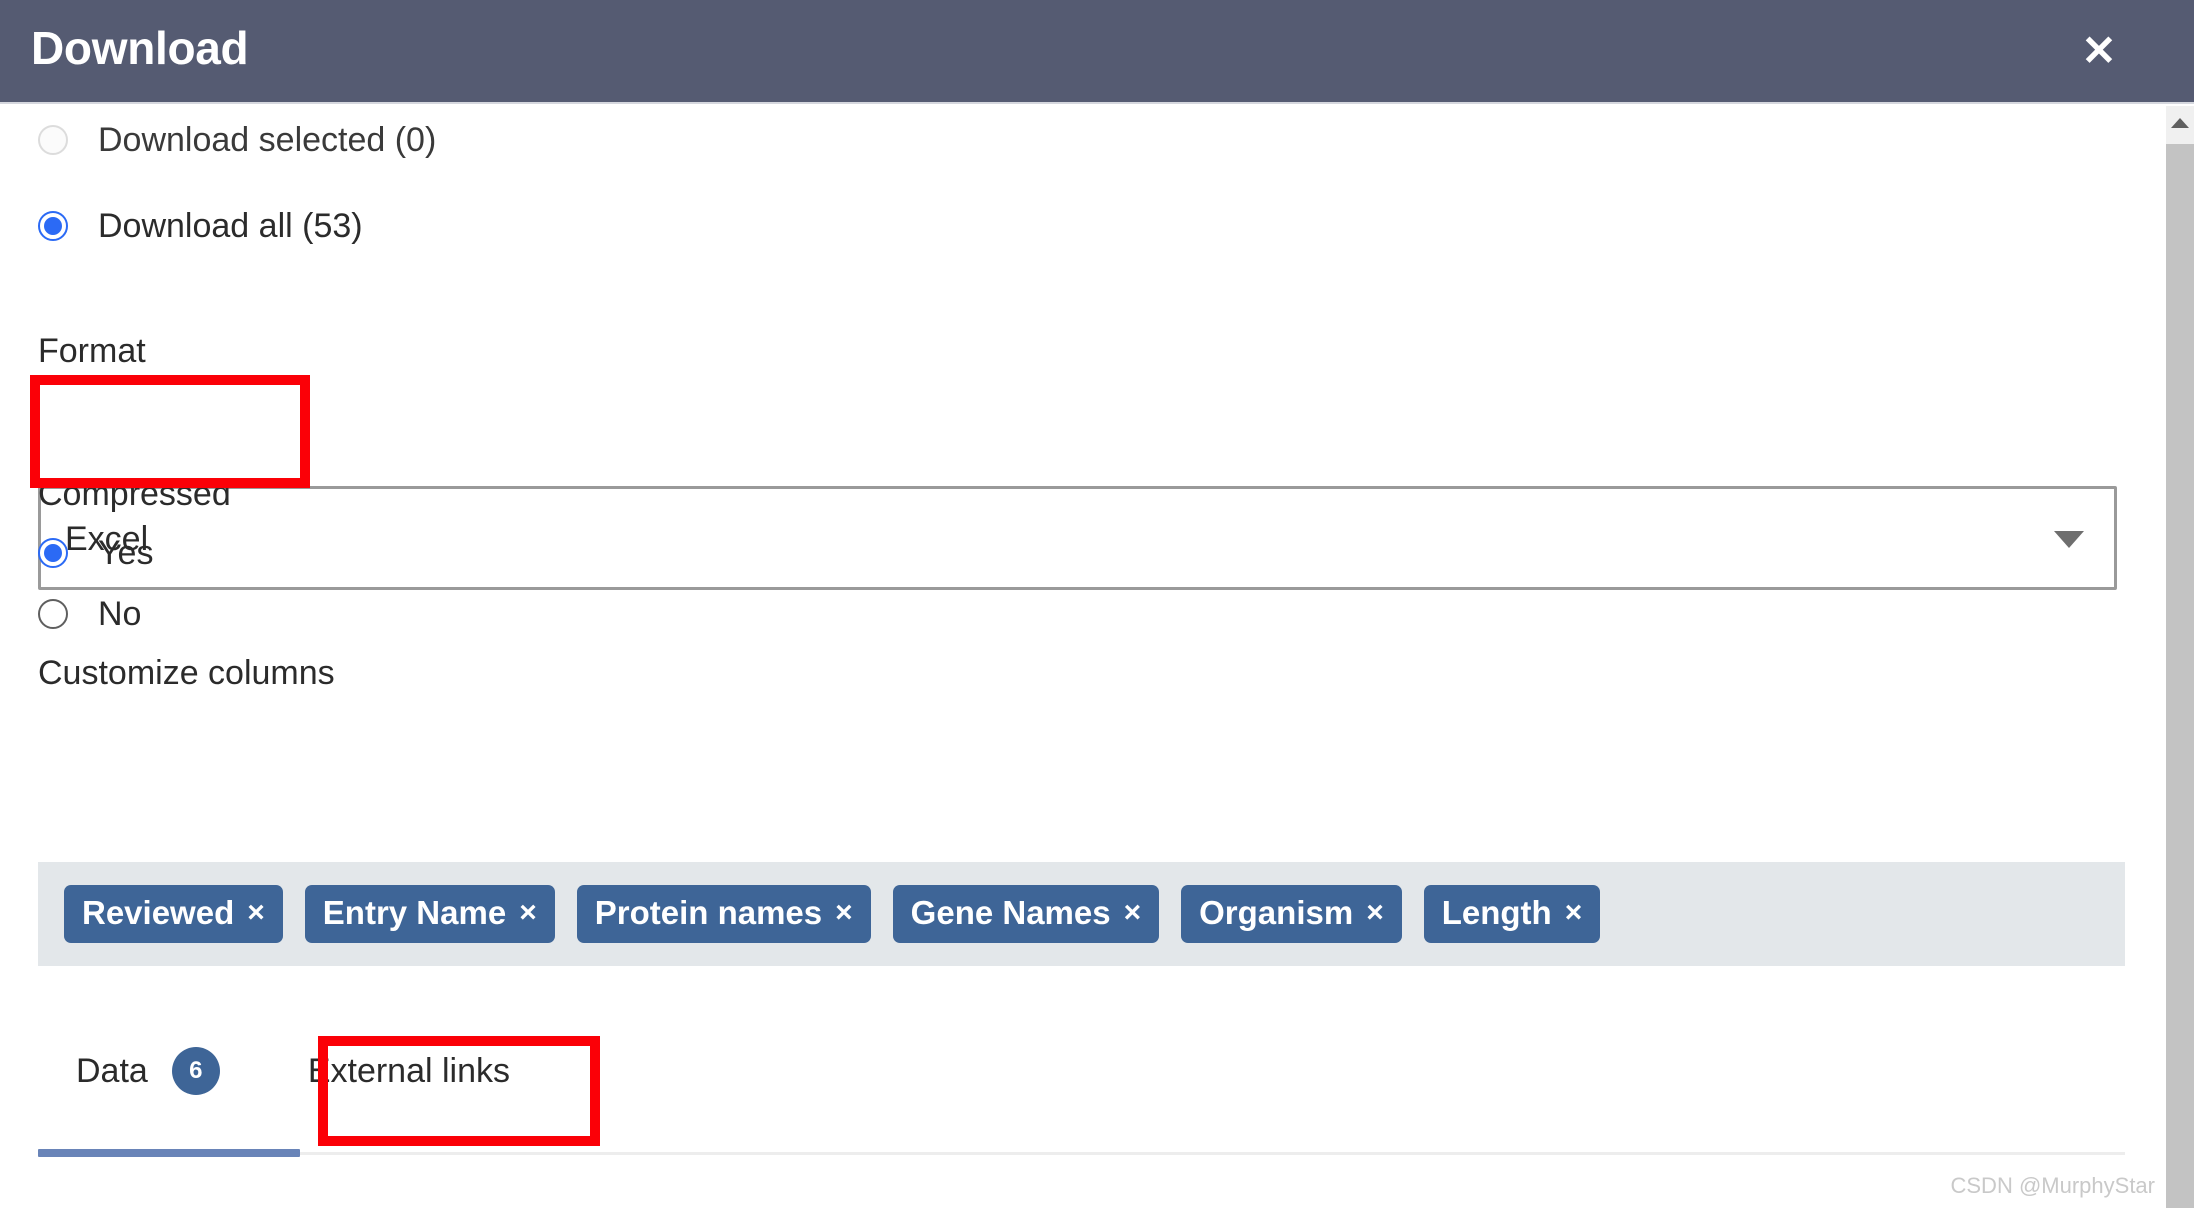 The image size is (2194, 1208). What do you see at coordinates (414, 912) in the screenshot?
I see `column-tag-label: Entry Name` at bounding box center [414, 912].